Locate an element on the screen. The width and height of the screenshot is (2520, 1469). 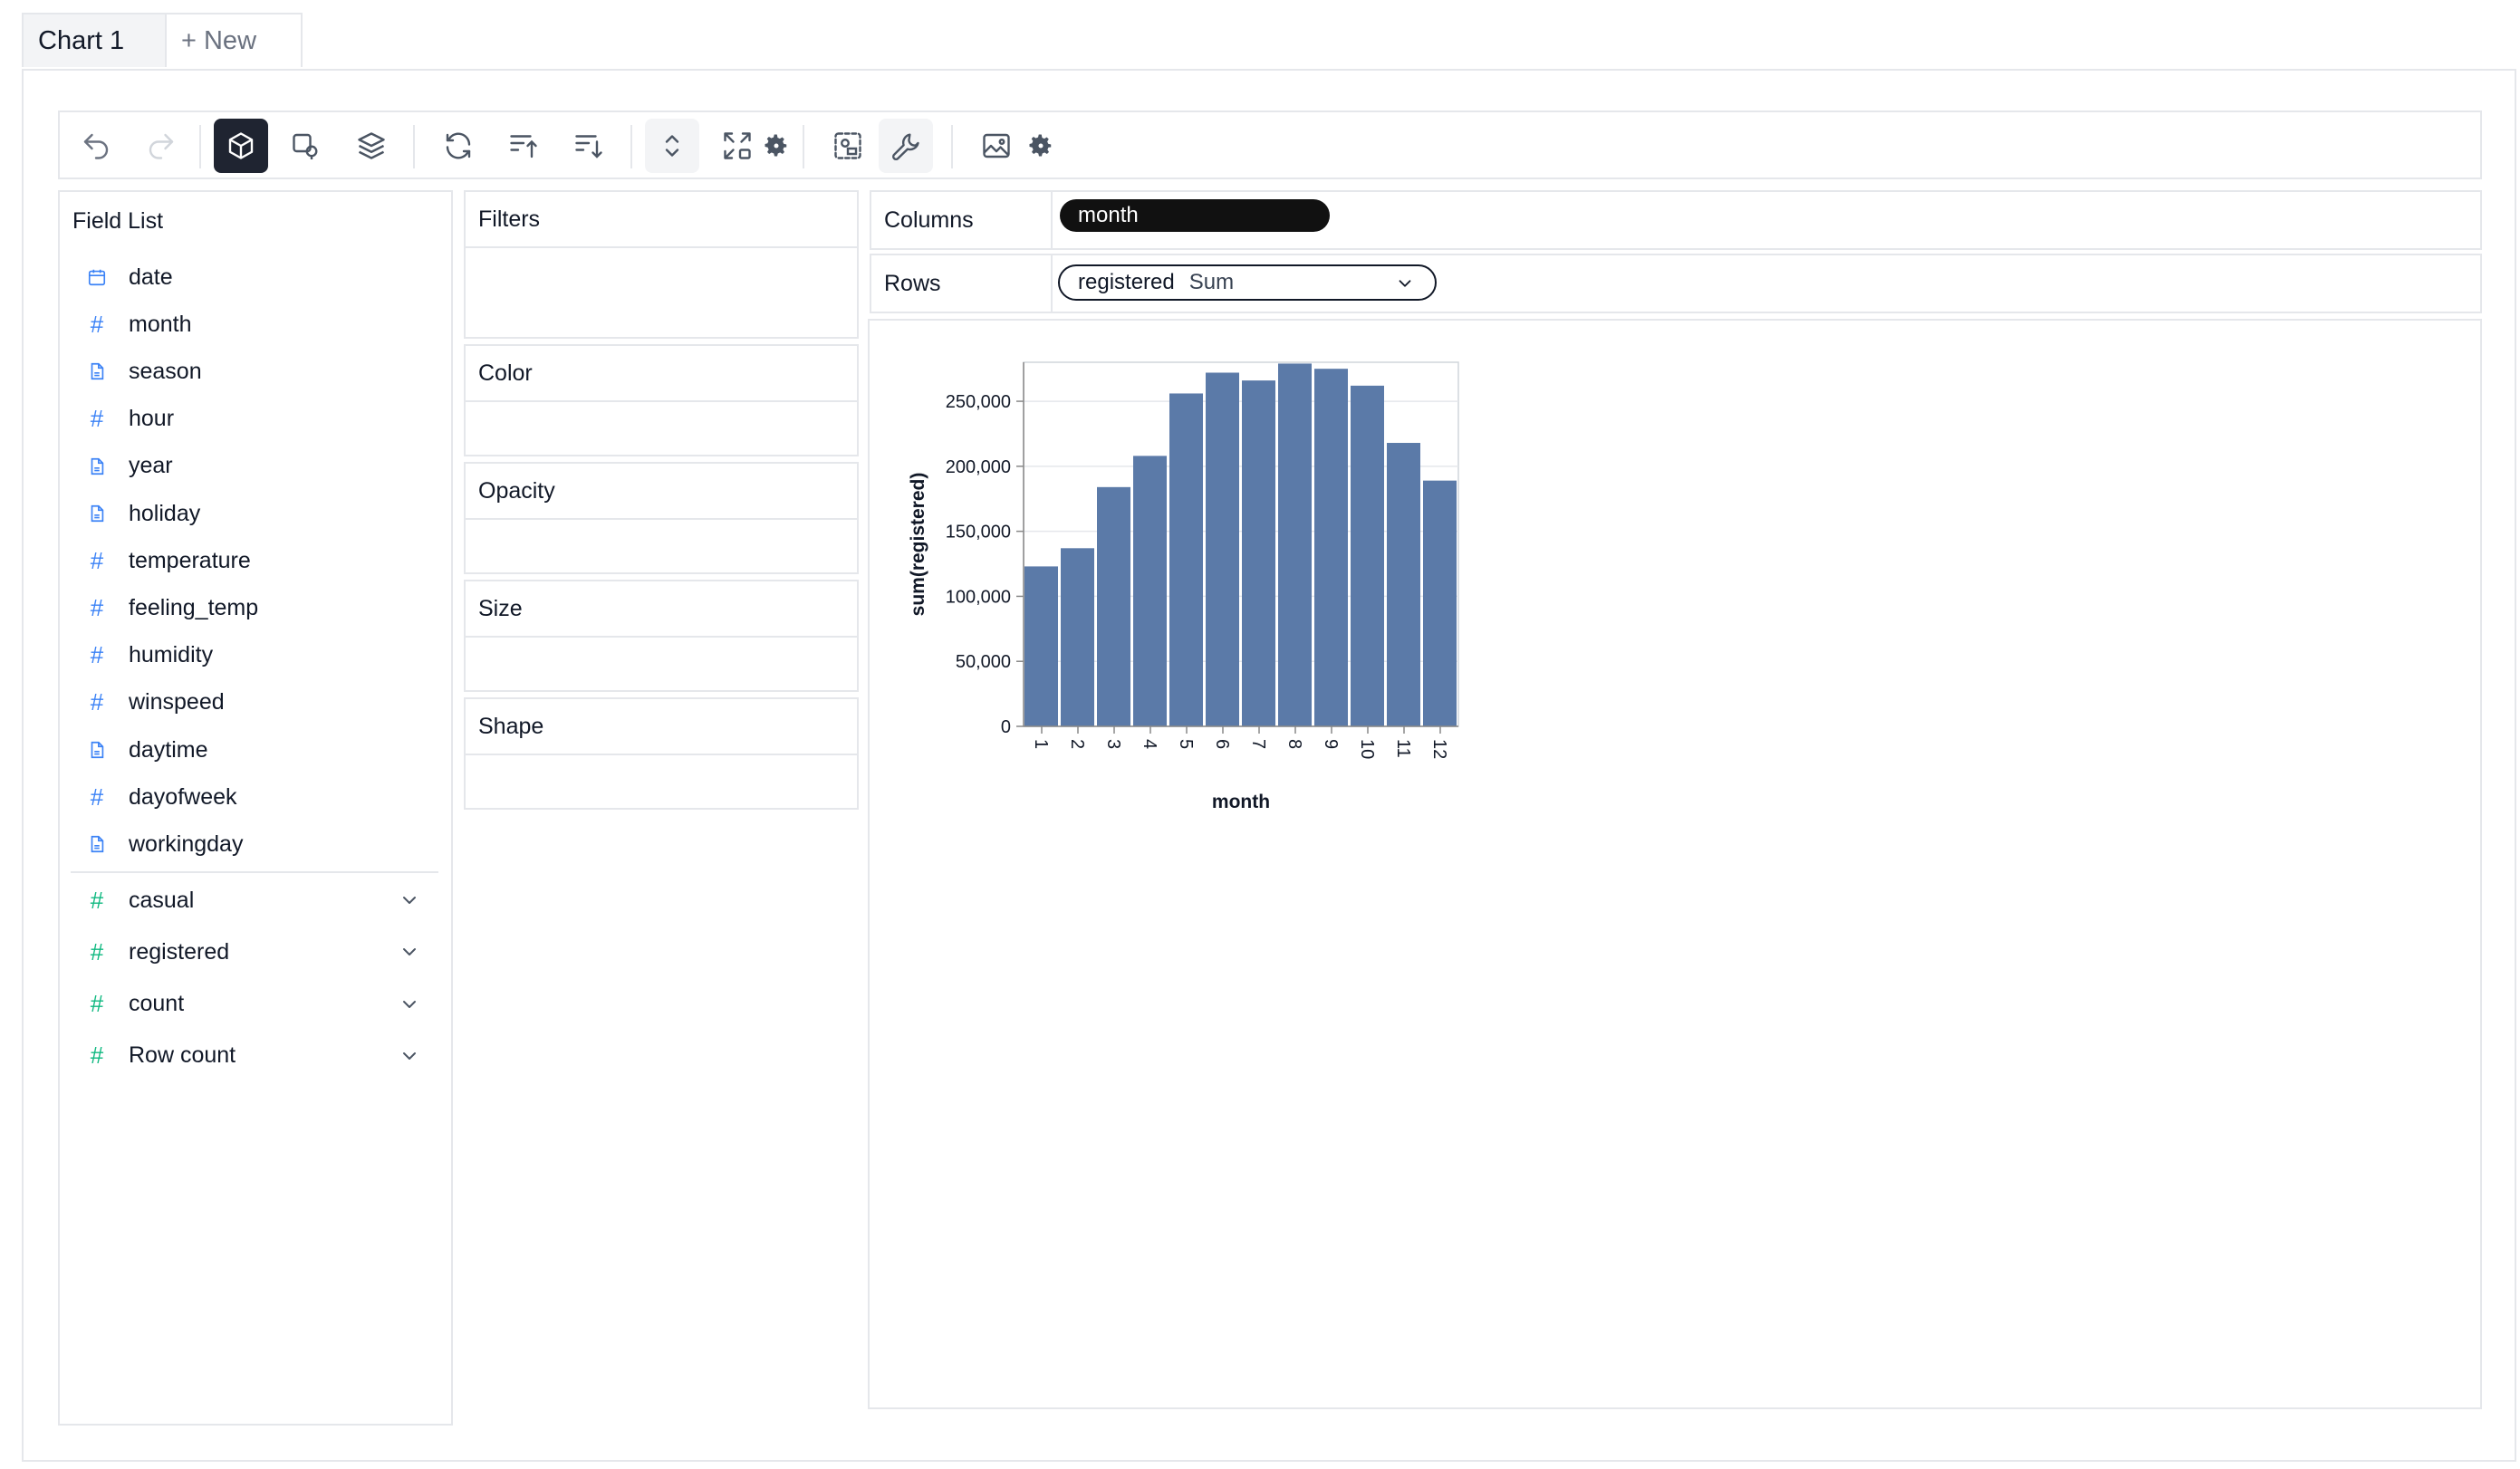
x-tick-label: 2 is located at coordinates (1077, 744).